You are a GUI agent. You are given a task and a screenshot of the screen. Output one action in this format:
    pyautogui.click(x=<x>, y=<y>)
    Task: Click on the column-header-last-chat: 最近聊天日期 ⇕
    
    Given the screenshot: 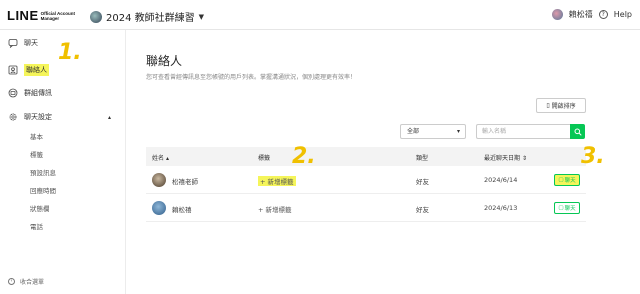 What is the action you would take?
    pyautogui.click(x=505, y=157)
    